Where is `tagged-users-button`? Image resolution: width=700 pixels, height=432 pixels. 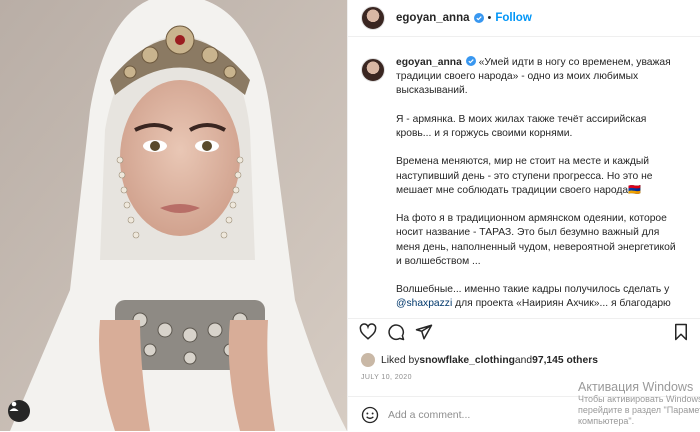 tagged-users-button is located at coordinates (19, 411).